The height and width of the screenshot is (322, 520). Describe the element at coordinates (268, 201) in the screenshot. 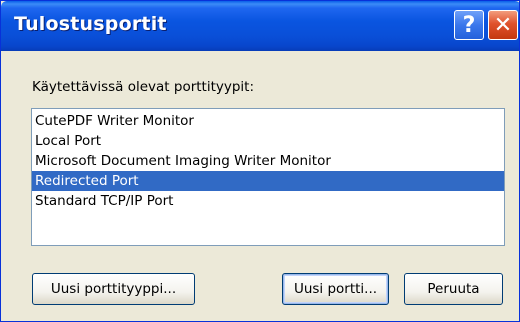

I see `list-item: Standard TCP/IP Port` at that location.